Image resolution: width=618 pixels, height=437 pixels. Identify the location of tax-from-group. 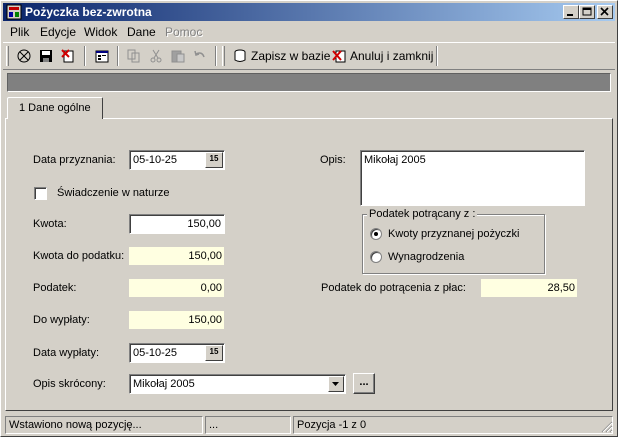
(453, 244).